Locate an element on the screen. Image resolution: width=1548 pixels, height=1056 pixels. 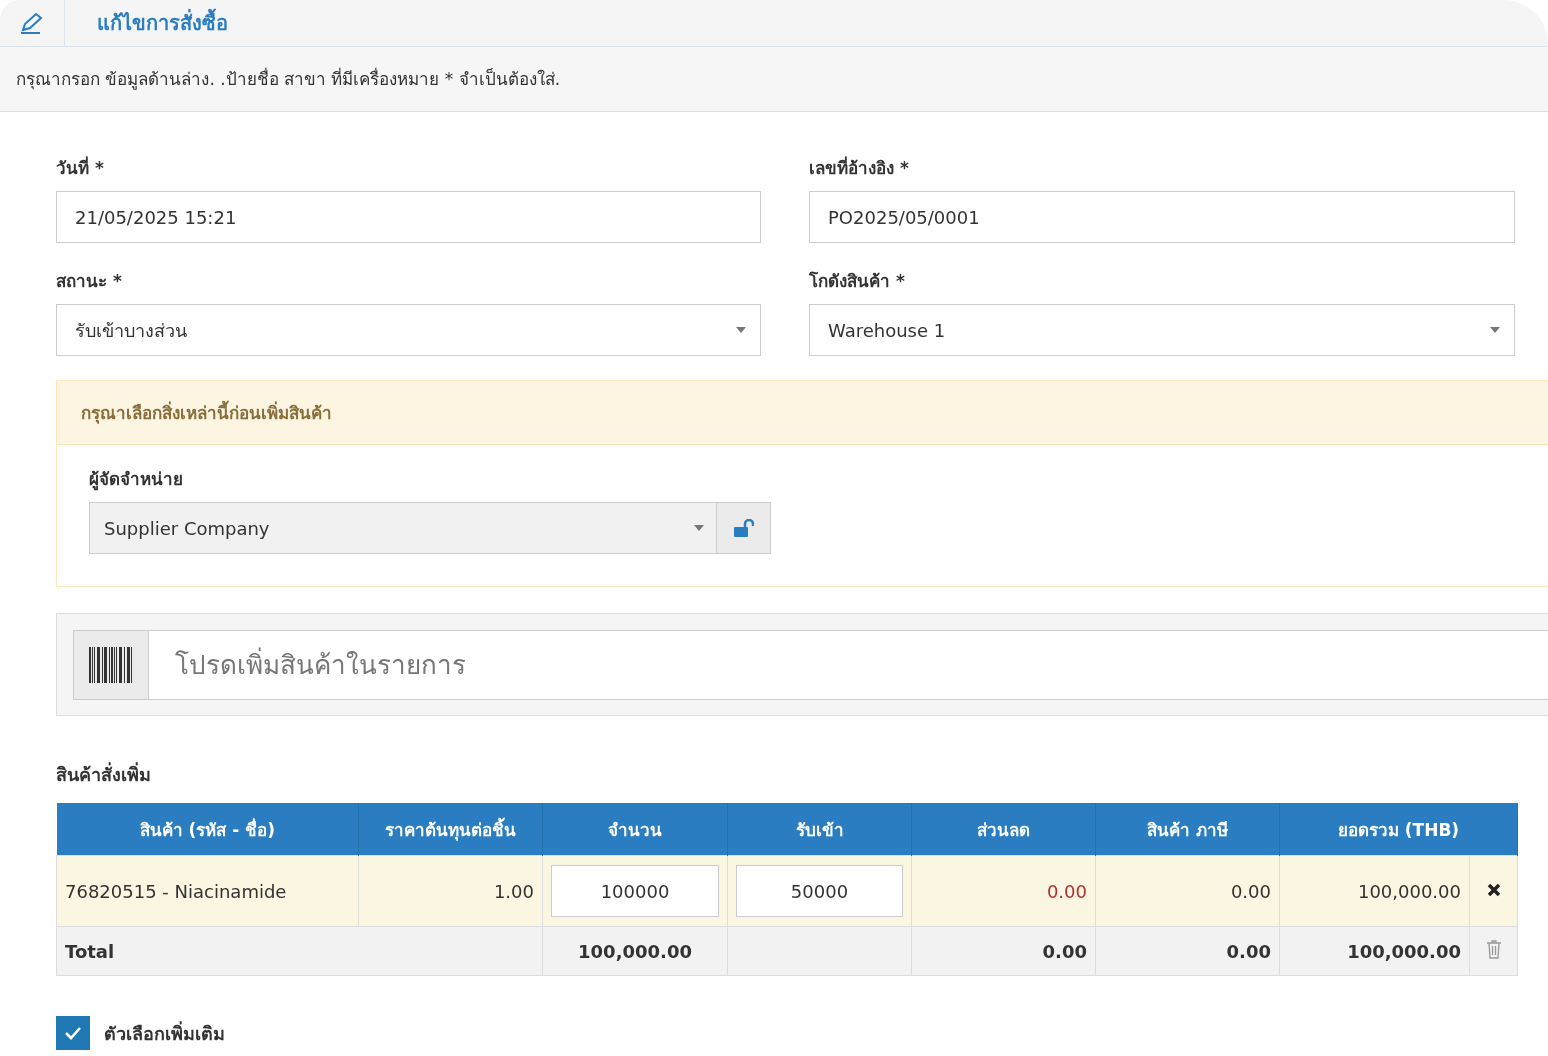
table-cell: 76820515 - Niacinamide is located at coordinates (207, 891).